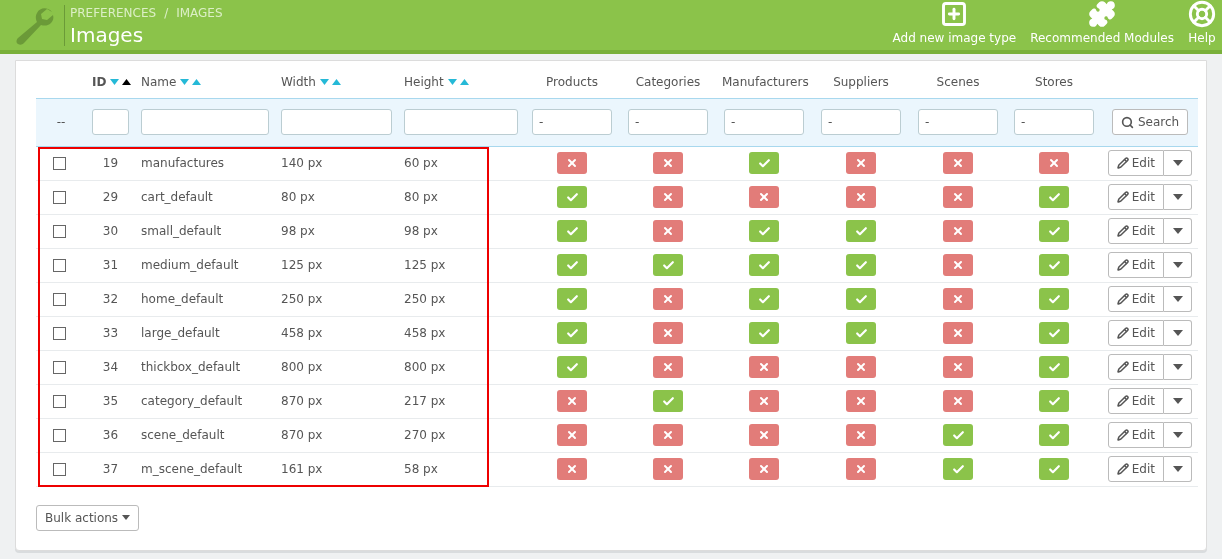  Describe the element at coordinates (302, 469) in the screenshot. I see `table-cell: 161 px` at that location.